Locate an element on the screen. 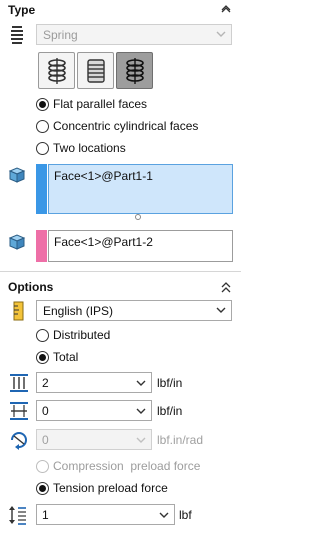 Image resolution: width=320 pixels, height=537 pixels. compression-spring-button is located at coordinates (56, 70).